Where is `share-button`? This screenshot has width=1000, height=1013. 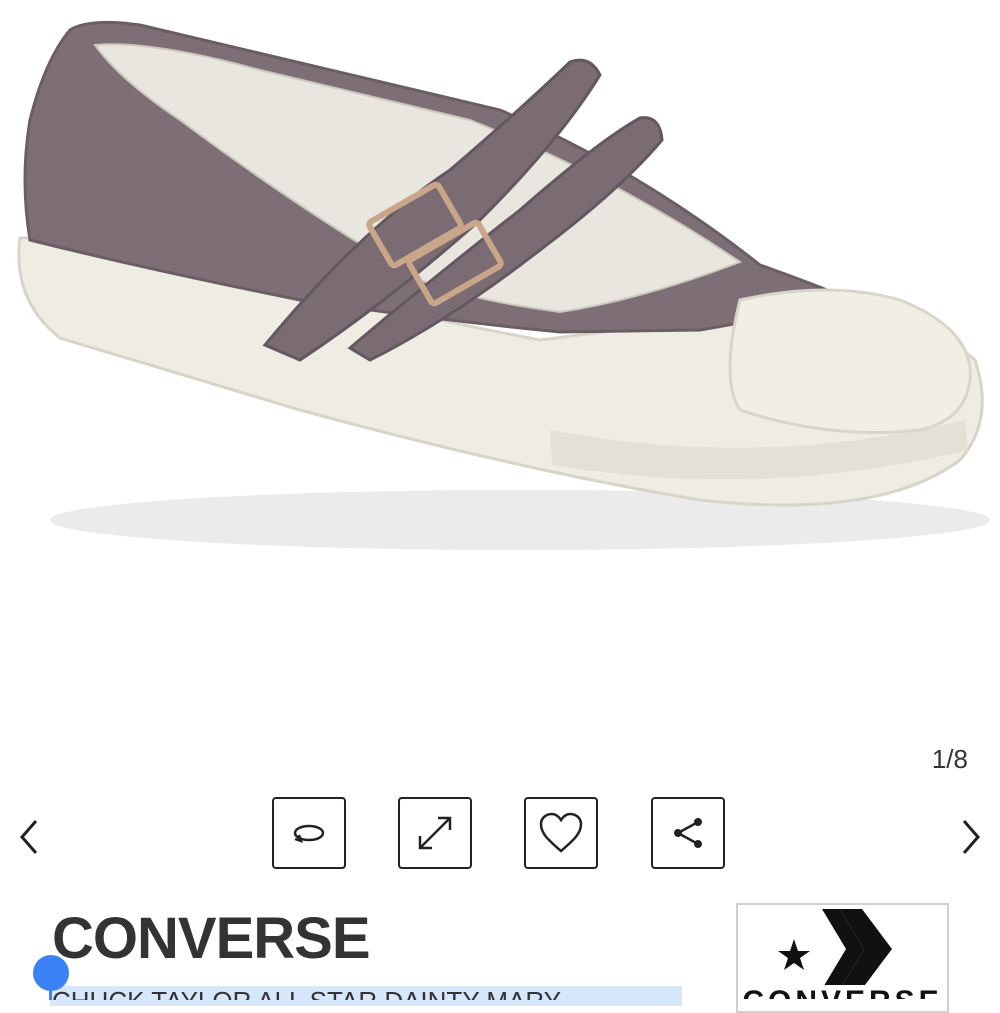 share-button is located at coordinates (688, 833).